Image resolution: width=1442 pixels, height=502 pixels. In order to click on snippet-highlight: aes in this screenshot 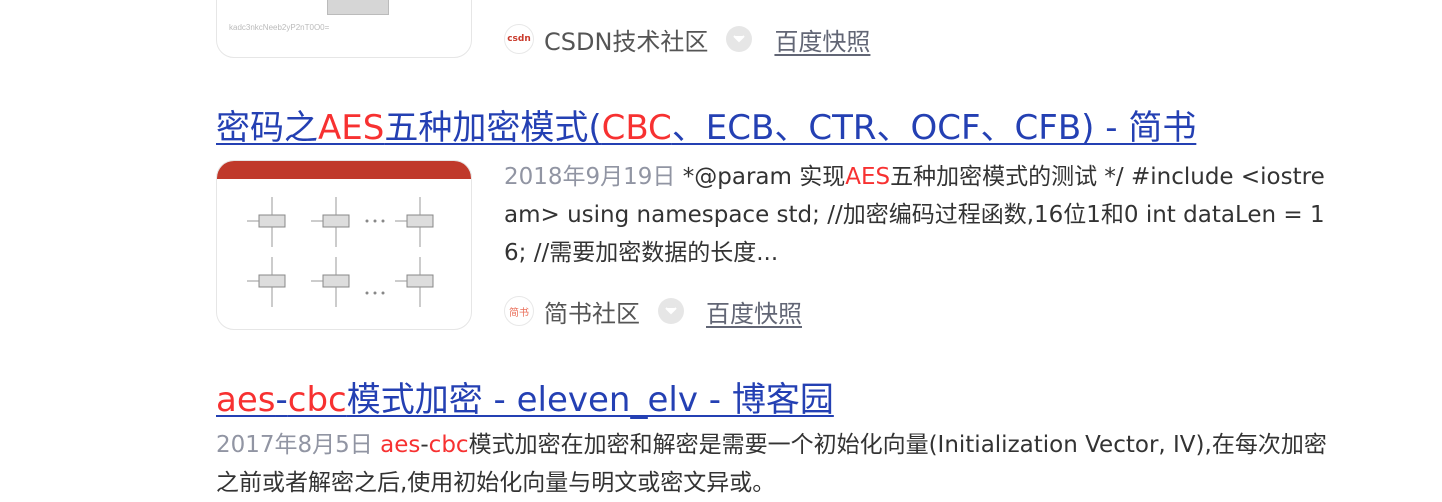, I will do `click(400, 445)`.